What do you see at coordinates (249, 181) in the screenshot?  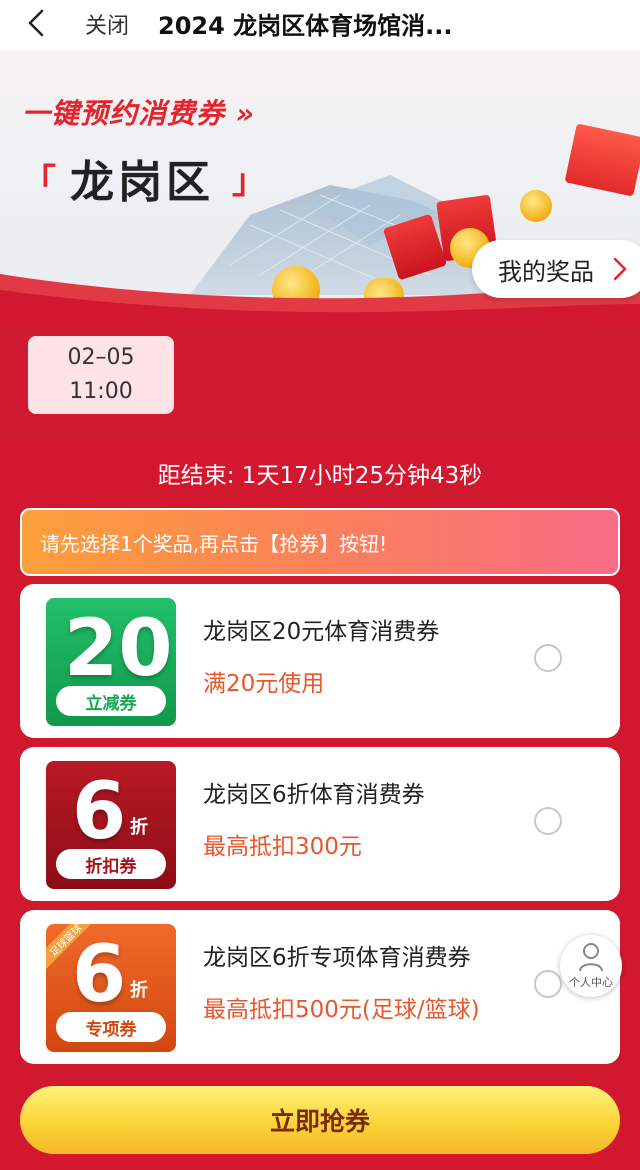 I see `bracket-right: 」` at bounding box center [249, 181].